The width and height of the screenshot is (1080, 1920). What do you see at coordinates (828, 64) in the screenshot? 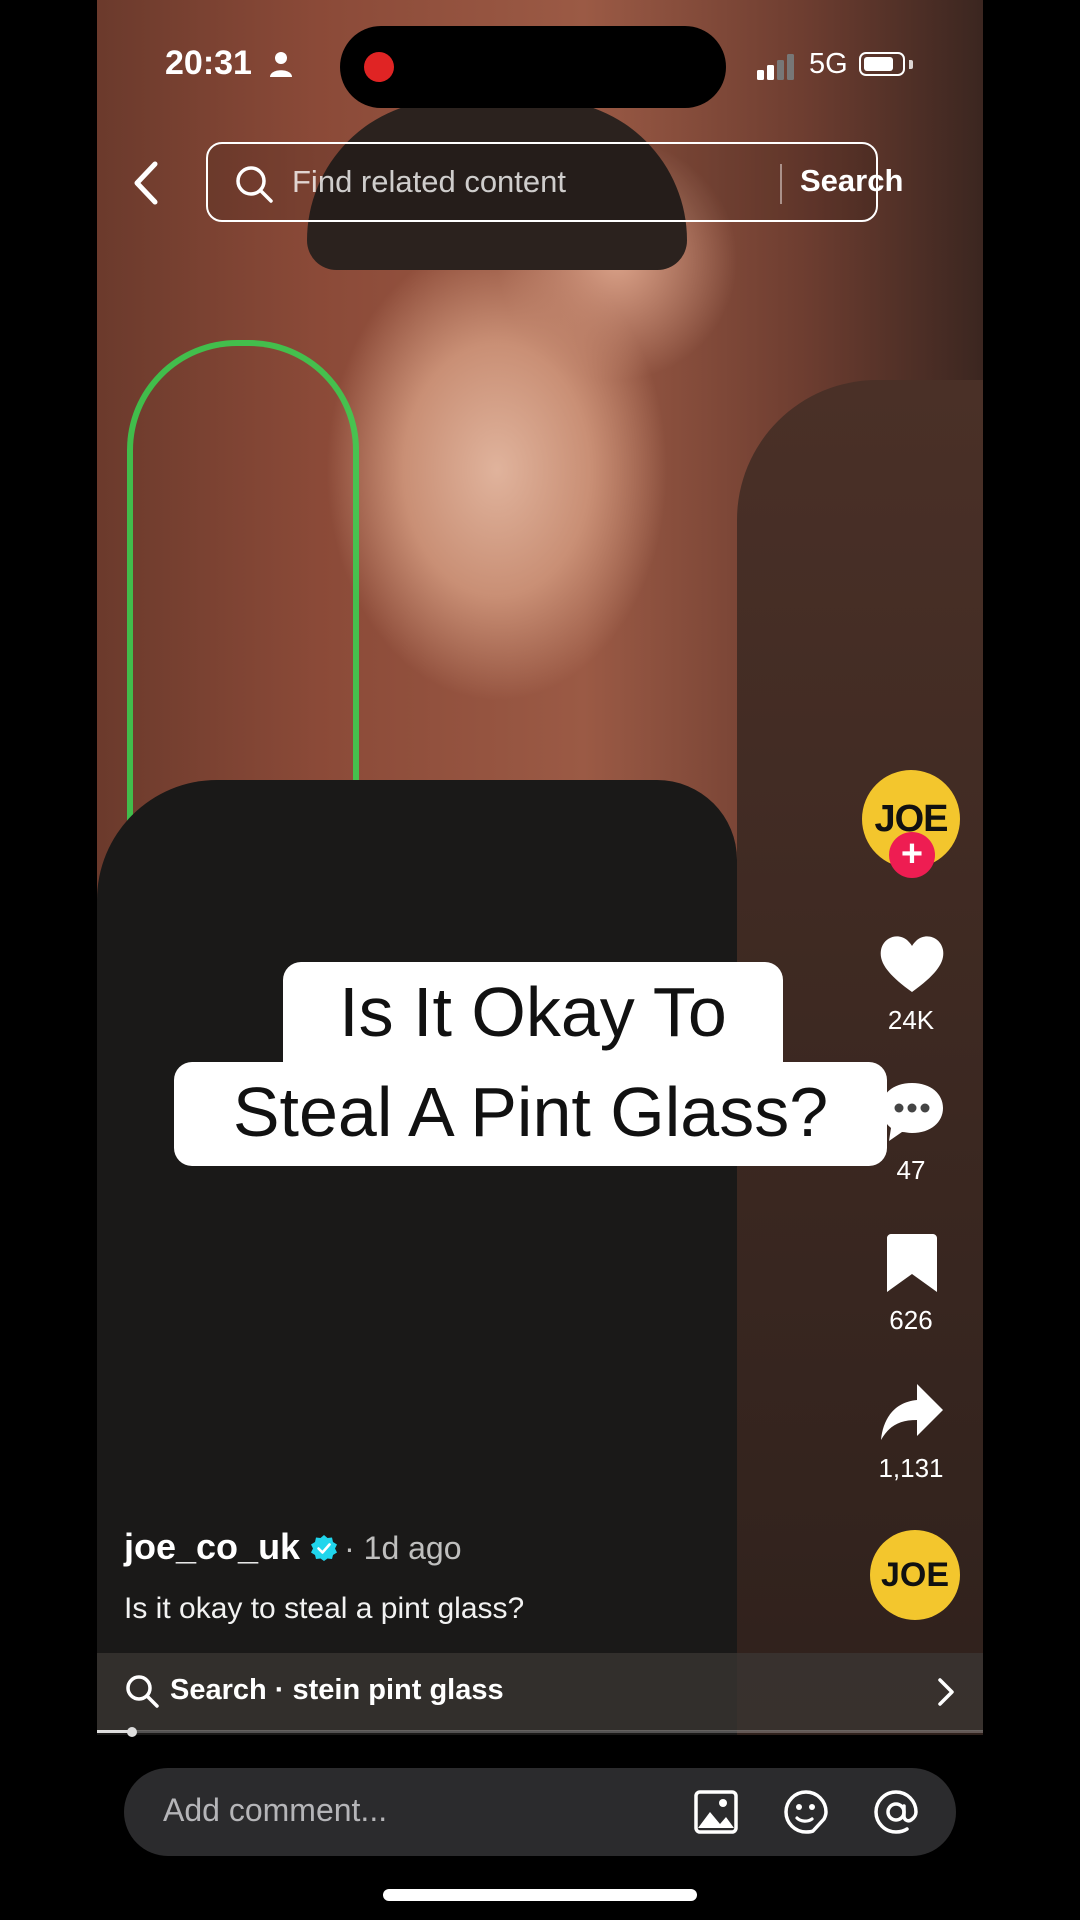
I see `network-label: 5G` at bounding box center [828, 64].